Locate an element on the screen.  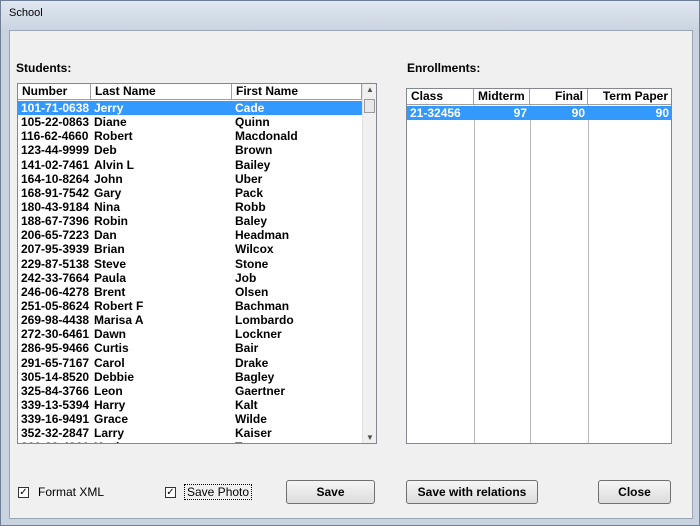
table-row: 251-05-8624 Robert F Bachman is located at coordinates (190, 306).